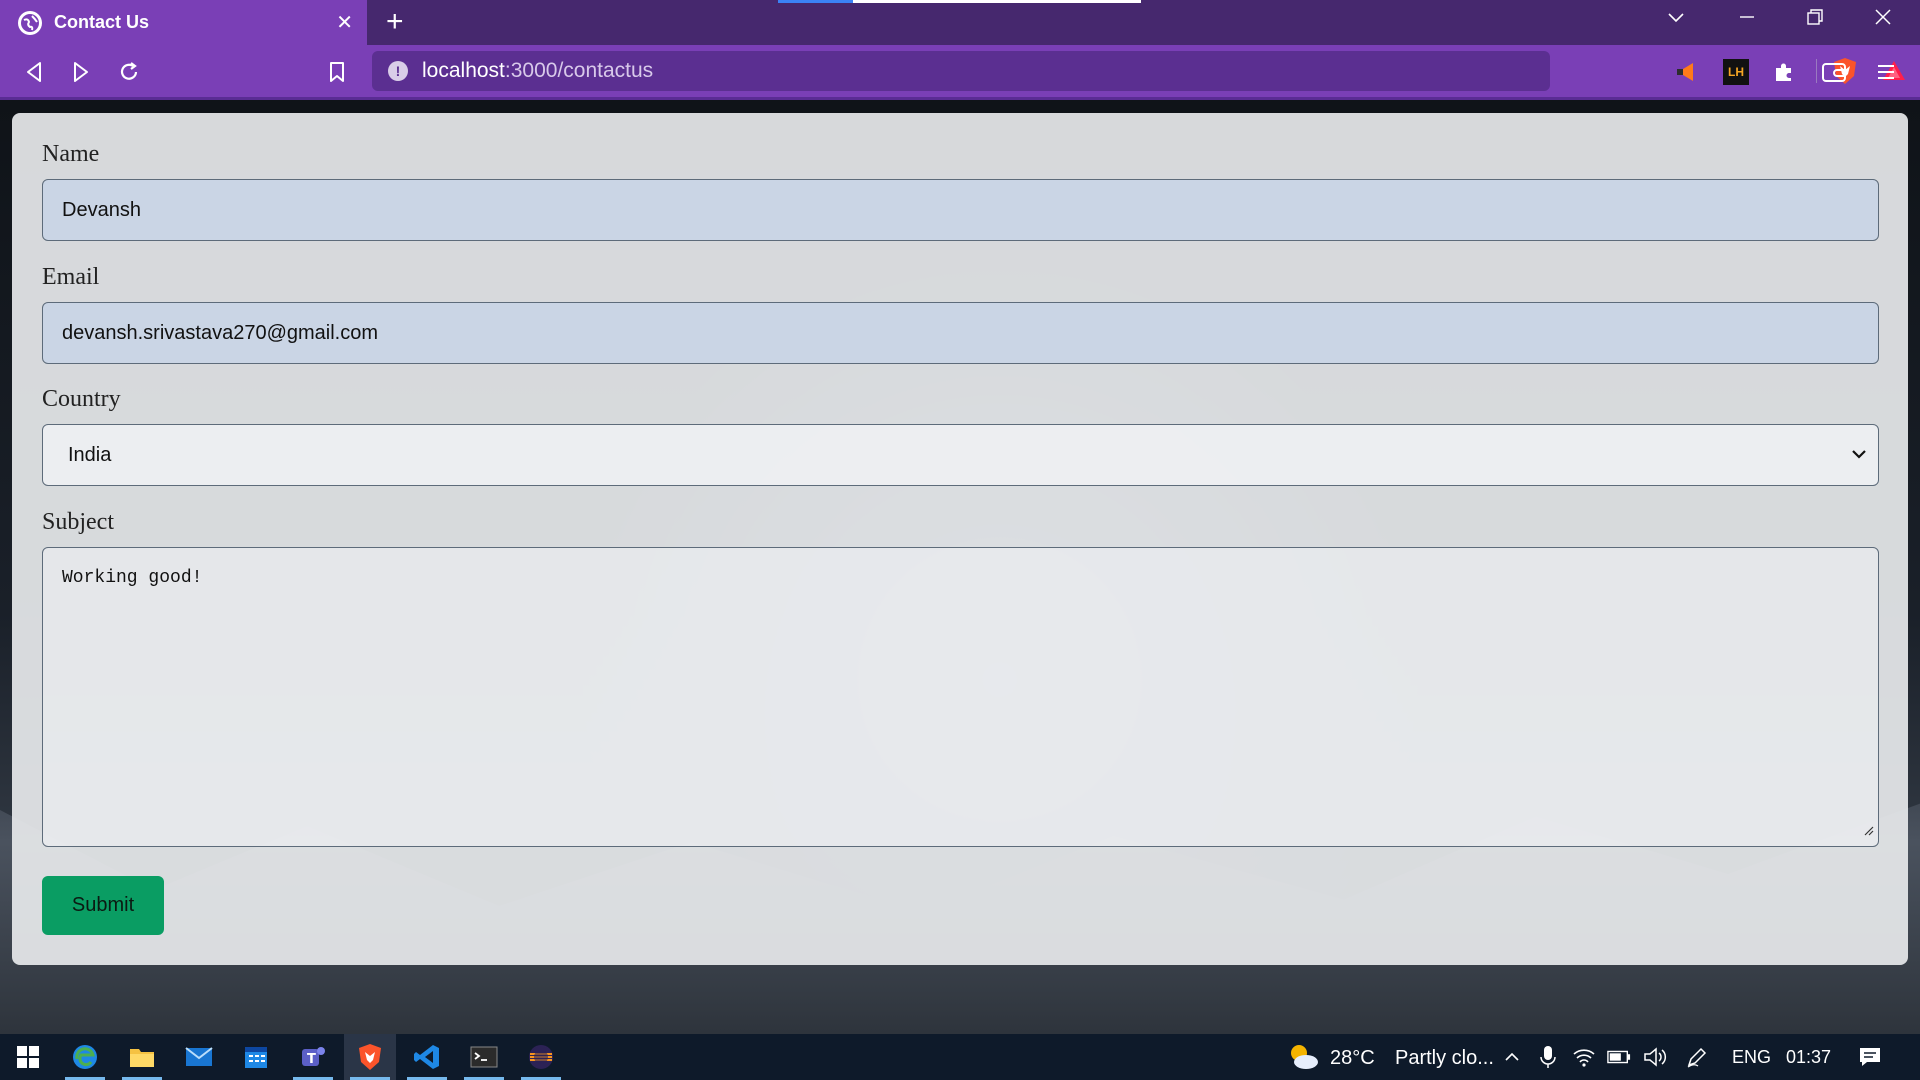 This screenshot has height=1080, width=1920. Describe the element at coordinates (815, 1) in the screenshot. I see `loading-bar` at that location.